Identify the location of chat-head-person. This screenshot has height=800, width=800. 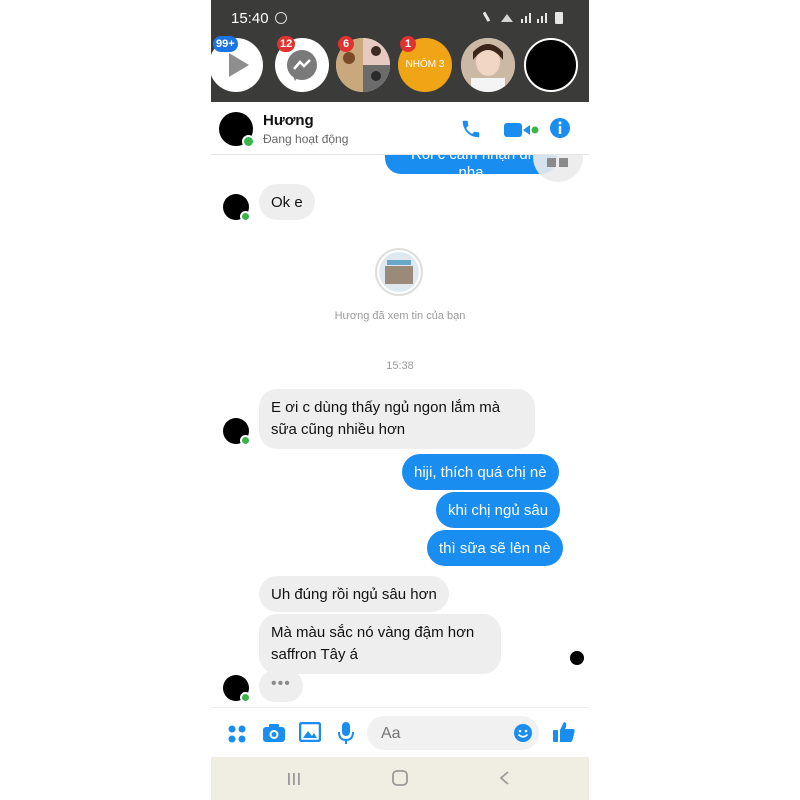
(488, 65).